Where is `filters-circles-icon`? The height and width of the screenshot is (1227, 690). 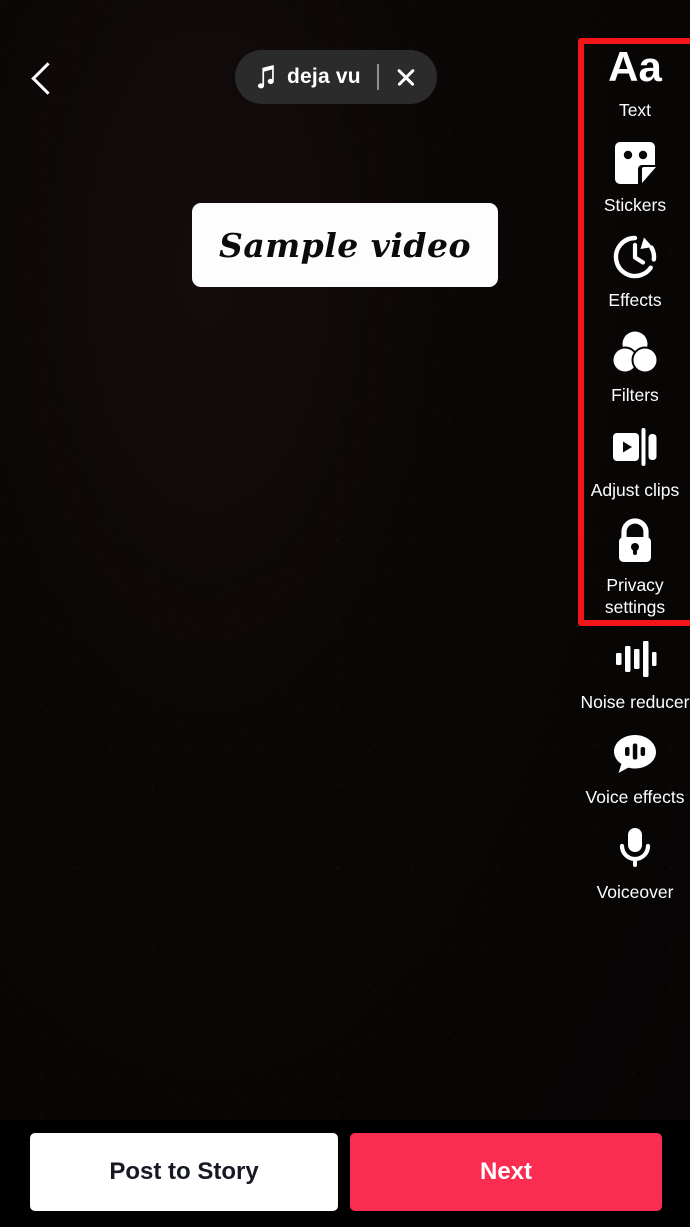 filters-circles-icon is located at coordinates (635, 352).